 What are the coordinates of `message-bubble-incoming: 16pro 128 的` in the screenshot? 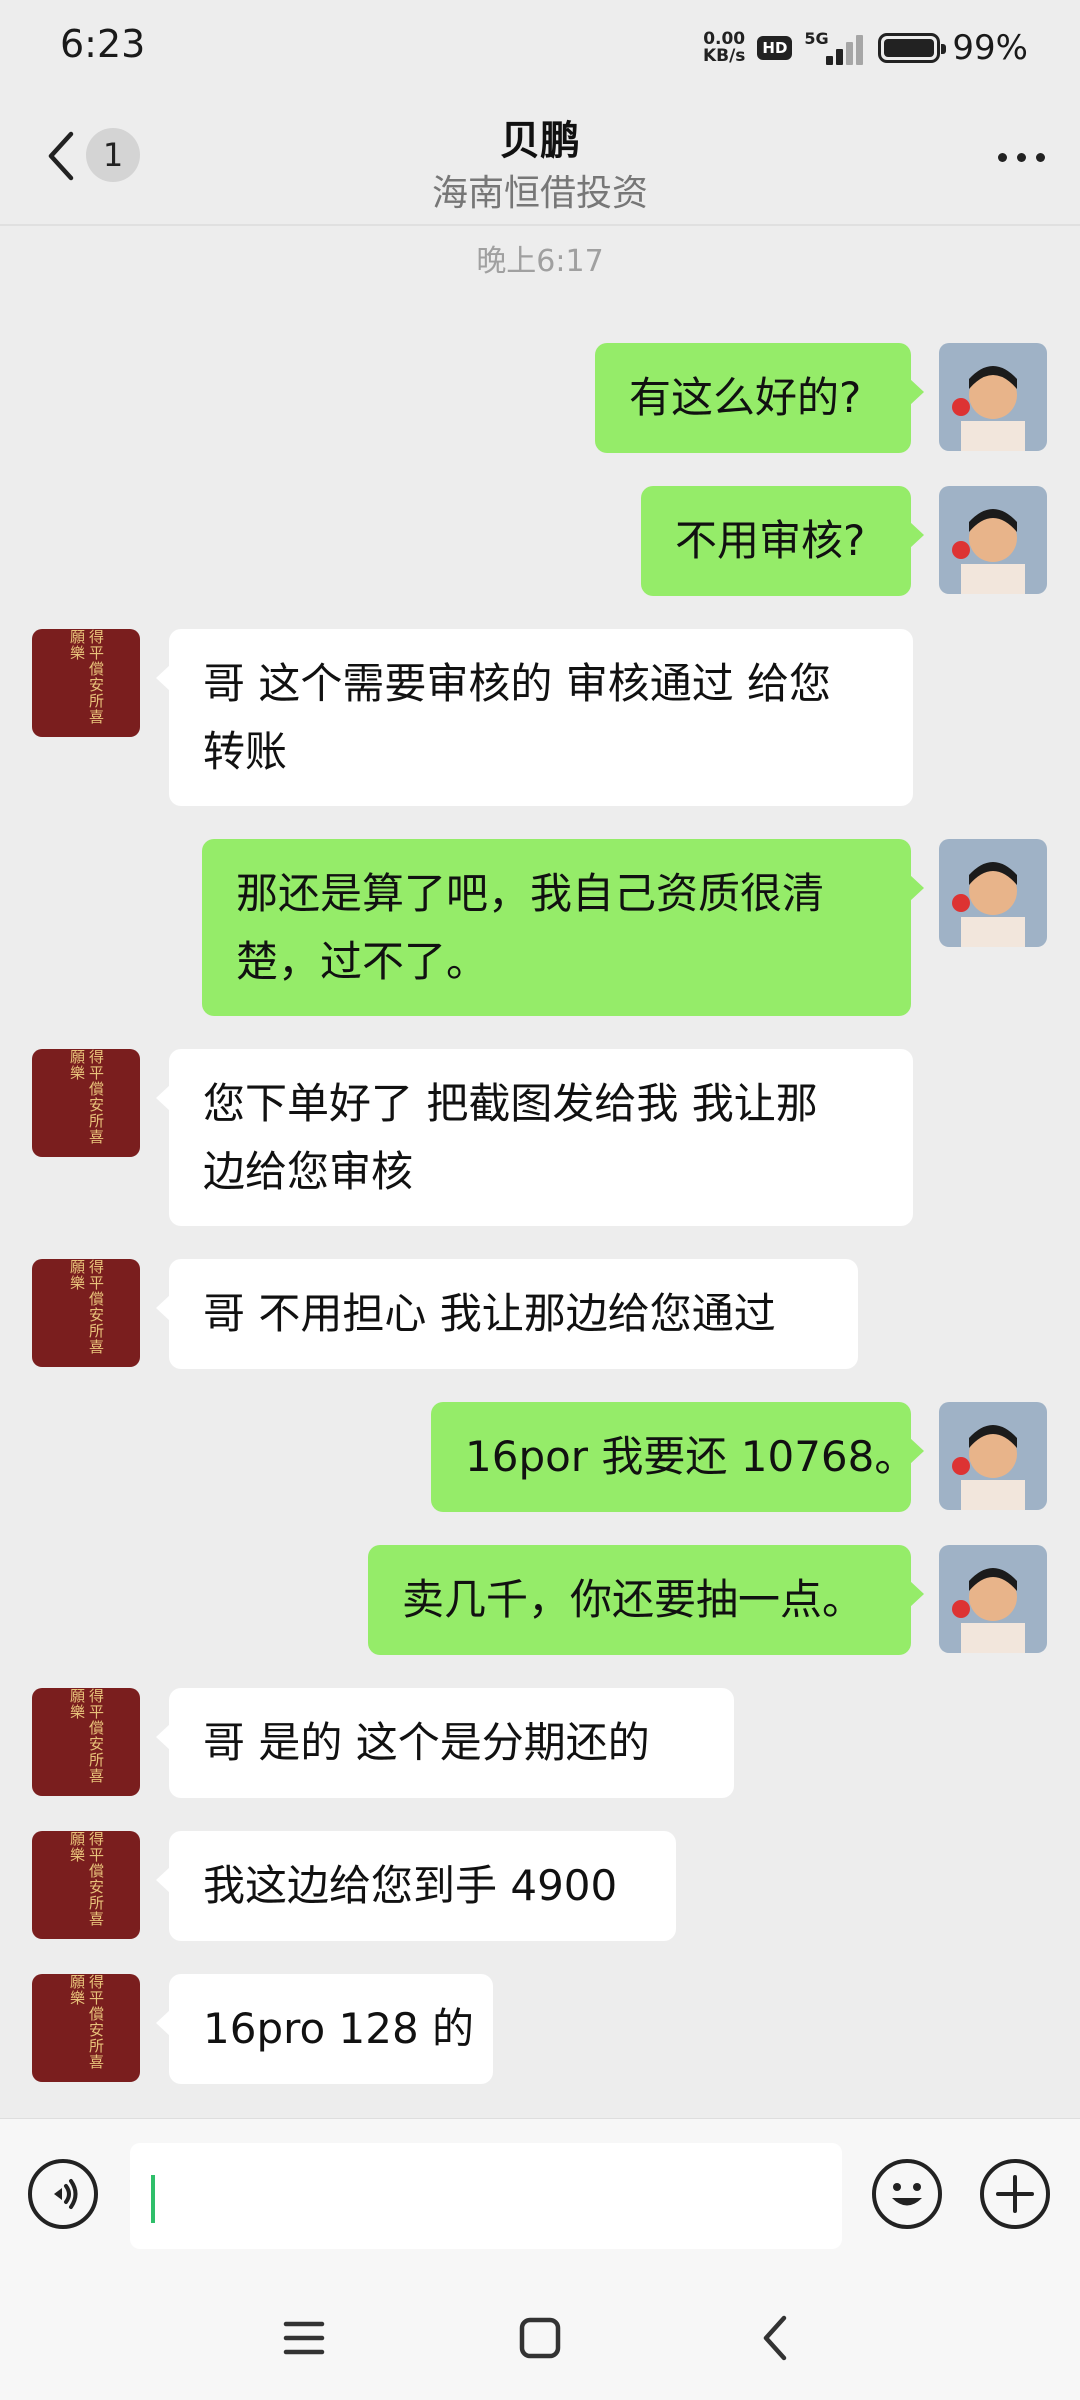 It's located at (324, 2029).